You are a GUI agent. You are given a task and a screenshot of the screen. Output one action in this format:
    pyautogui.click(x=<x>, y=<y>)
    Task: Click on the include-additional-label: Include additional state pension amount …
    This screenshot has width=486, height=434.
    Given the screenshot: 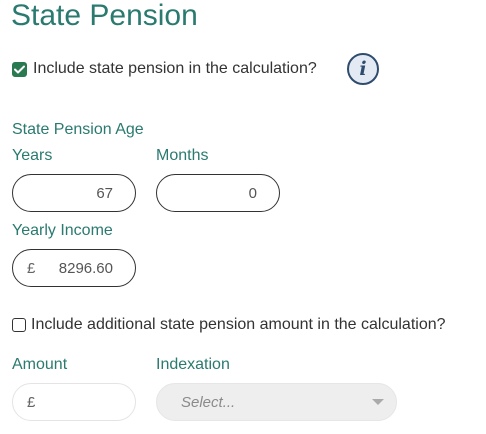 What is the action you would take?
    pyautogui.click(x=238, y=324)
    